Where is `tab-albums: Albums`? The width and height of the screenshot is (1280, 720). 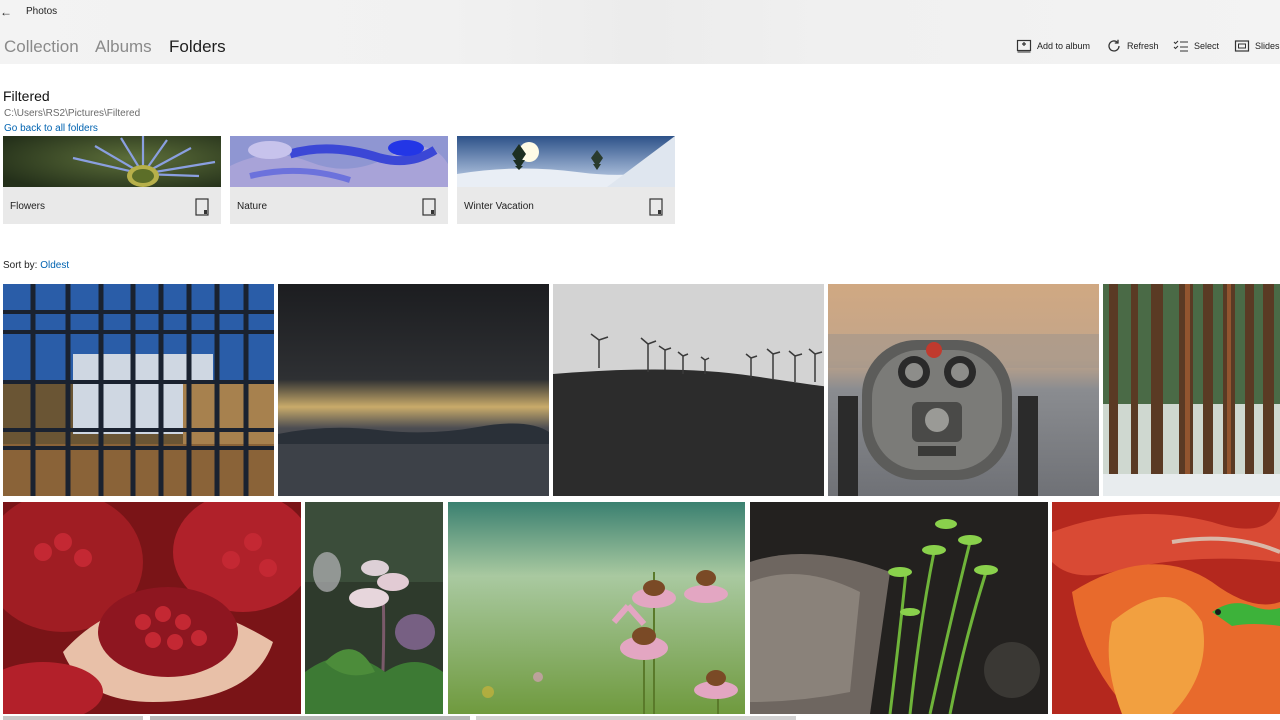
tab-albums: Albums is located at coordinates (123, 47).